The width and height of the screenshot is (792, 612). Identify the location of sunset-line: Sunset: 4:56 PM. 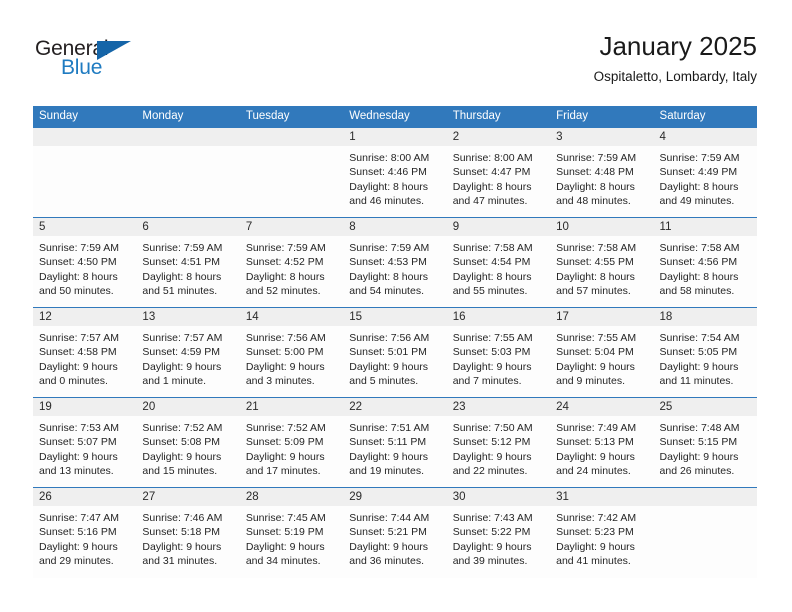
(698, 262).